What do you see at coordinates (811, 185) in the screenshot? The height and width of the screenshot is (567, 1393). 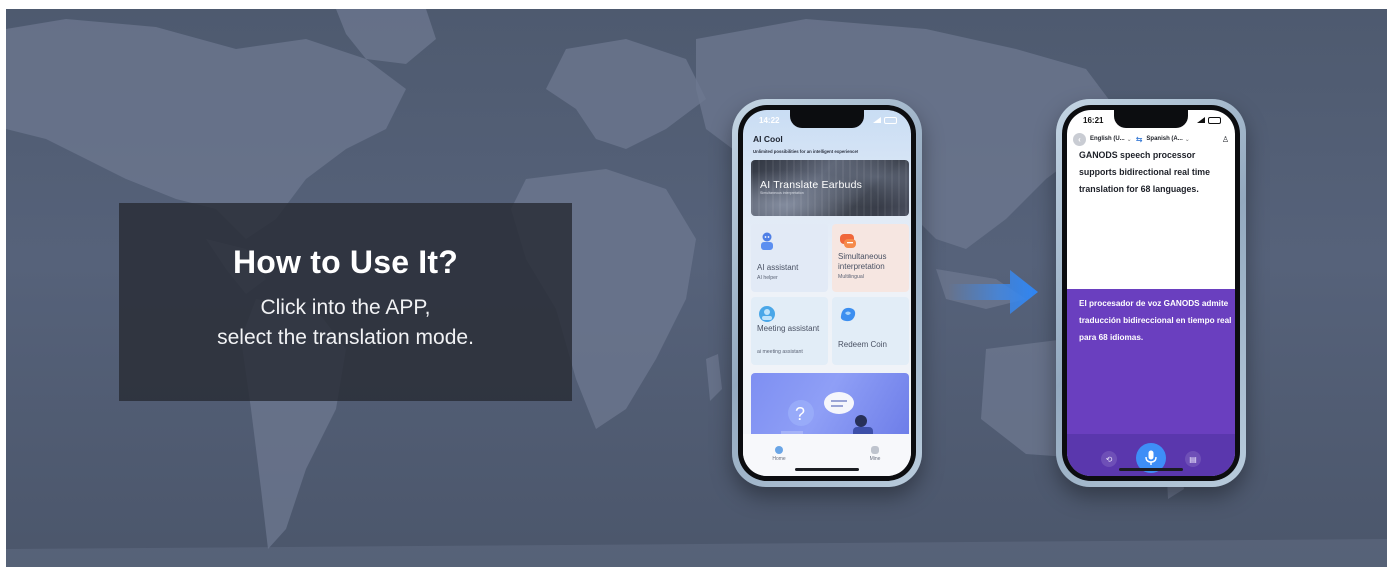 I see `hero-title: AI Translate Earbuds` at bounding box center [811, 185].